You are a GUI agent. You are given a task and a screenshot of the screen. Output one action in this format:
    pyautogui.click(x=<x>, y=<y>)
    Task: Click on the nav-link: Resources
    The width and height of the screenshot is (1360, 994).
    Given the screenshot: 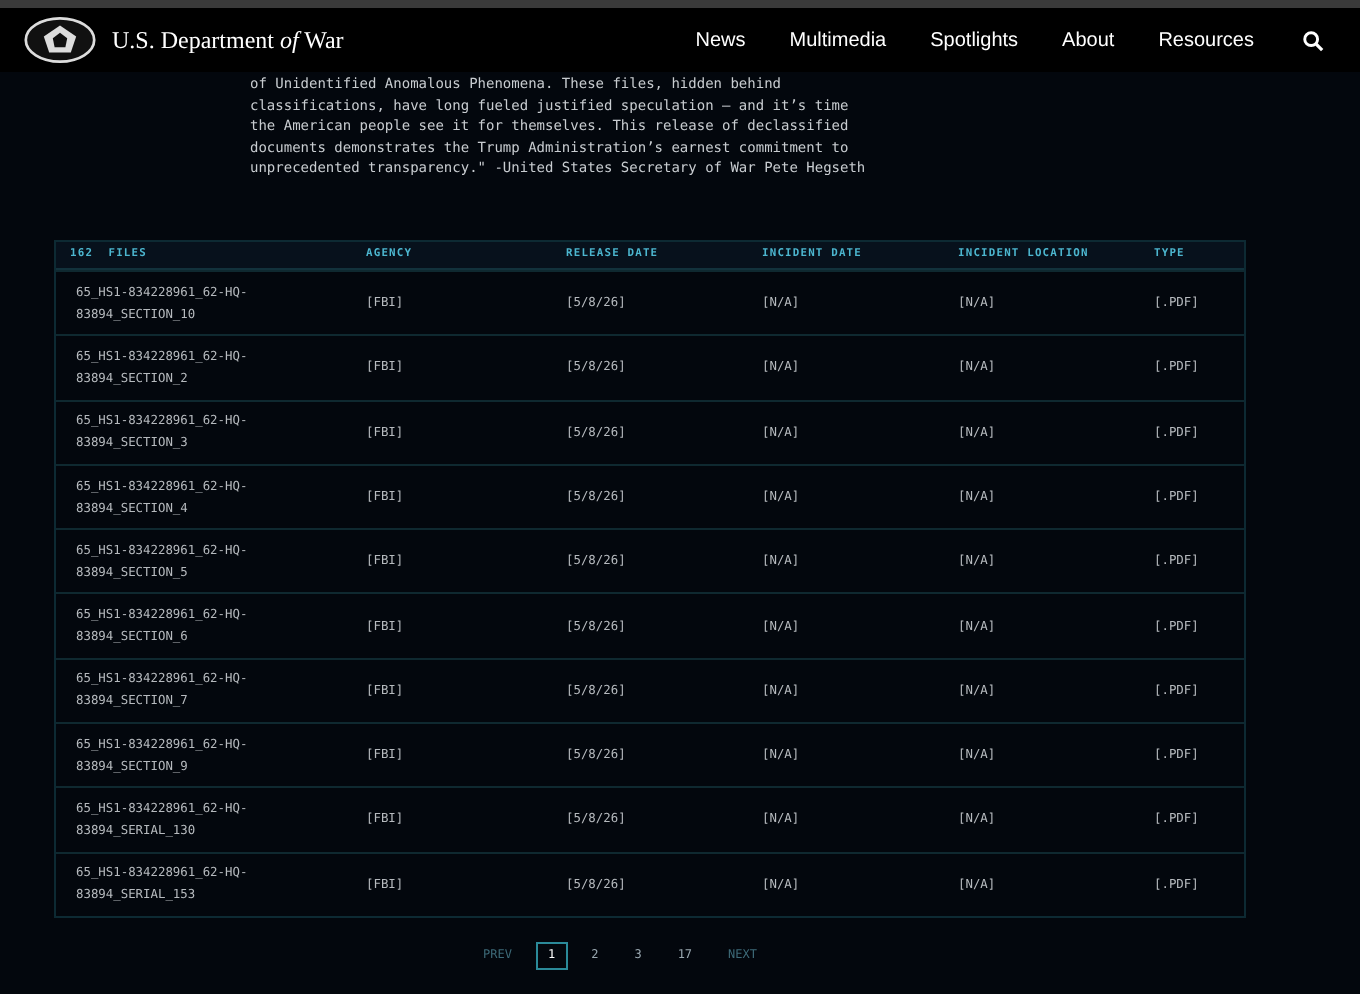 What is the action you would take?
    pyautogui.click(x=1206, y=40)
    